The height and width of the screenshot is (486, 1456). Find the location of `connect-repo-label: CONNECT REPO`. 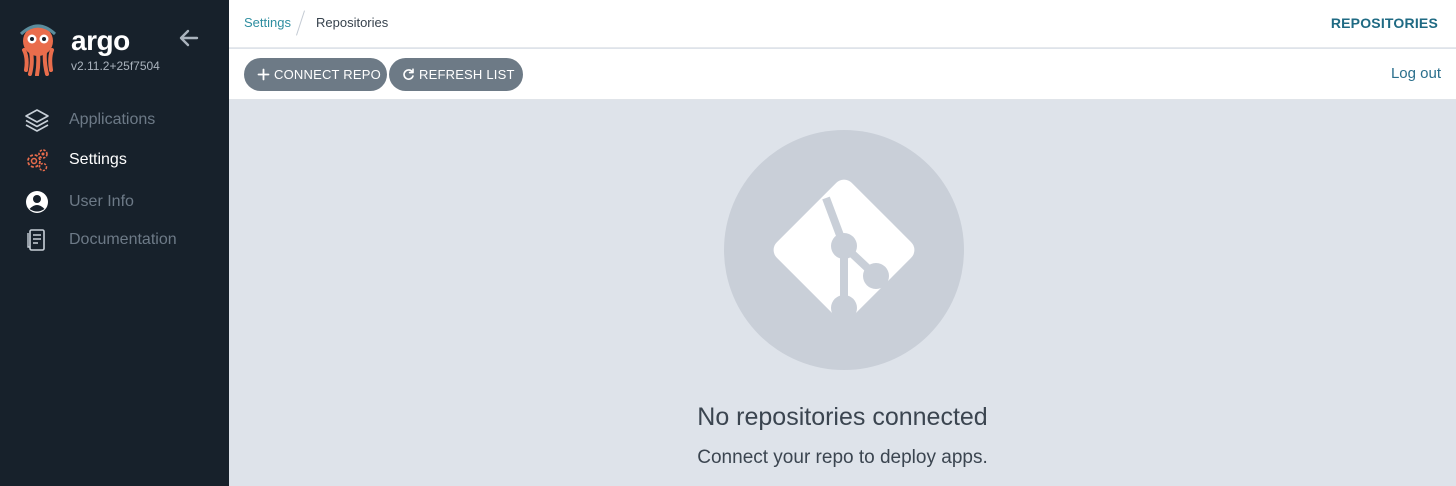

connect-repo-label: CONNECT REPO is located at coordinates (327, 74).